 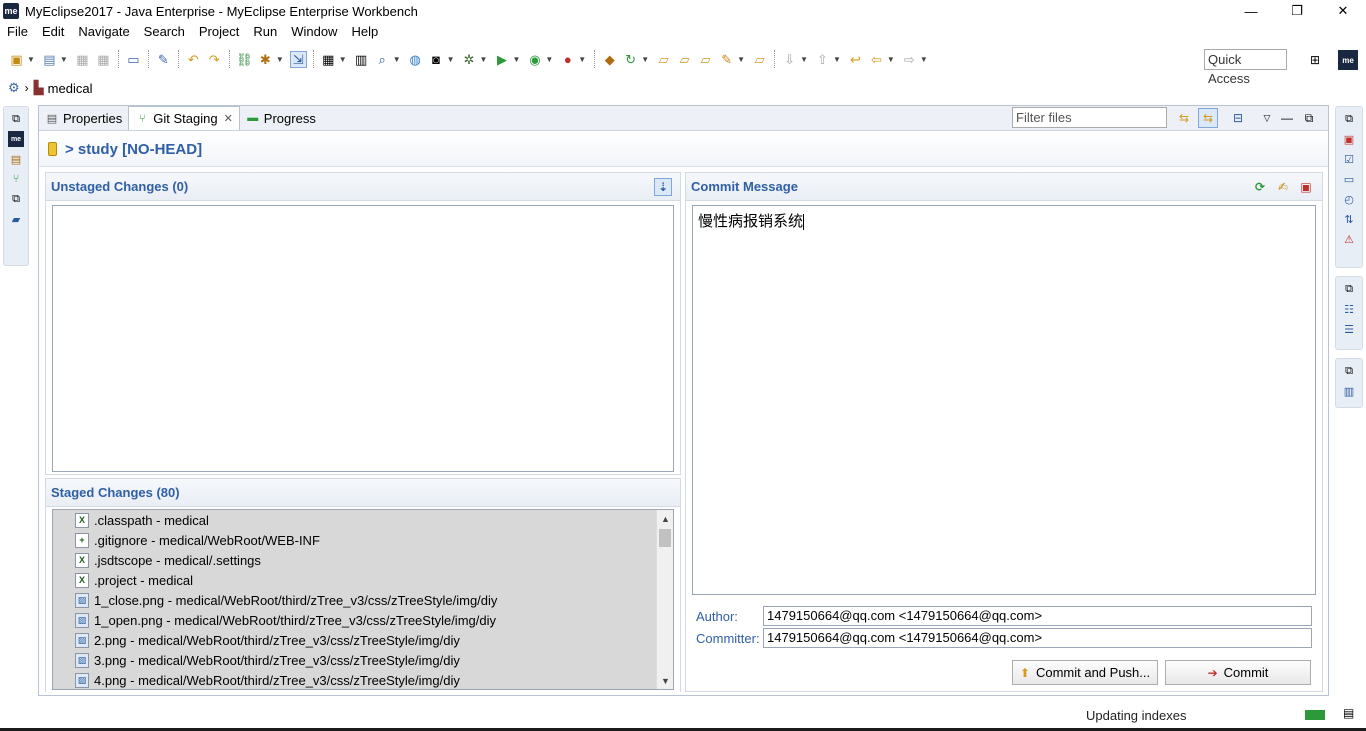 What do you see at coordinates (17, 32) in the screenshot?
I see `menu-file: File` at bounding box center [17, 32].